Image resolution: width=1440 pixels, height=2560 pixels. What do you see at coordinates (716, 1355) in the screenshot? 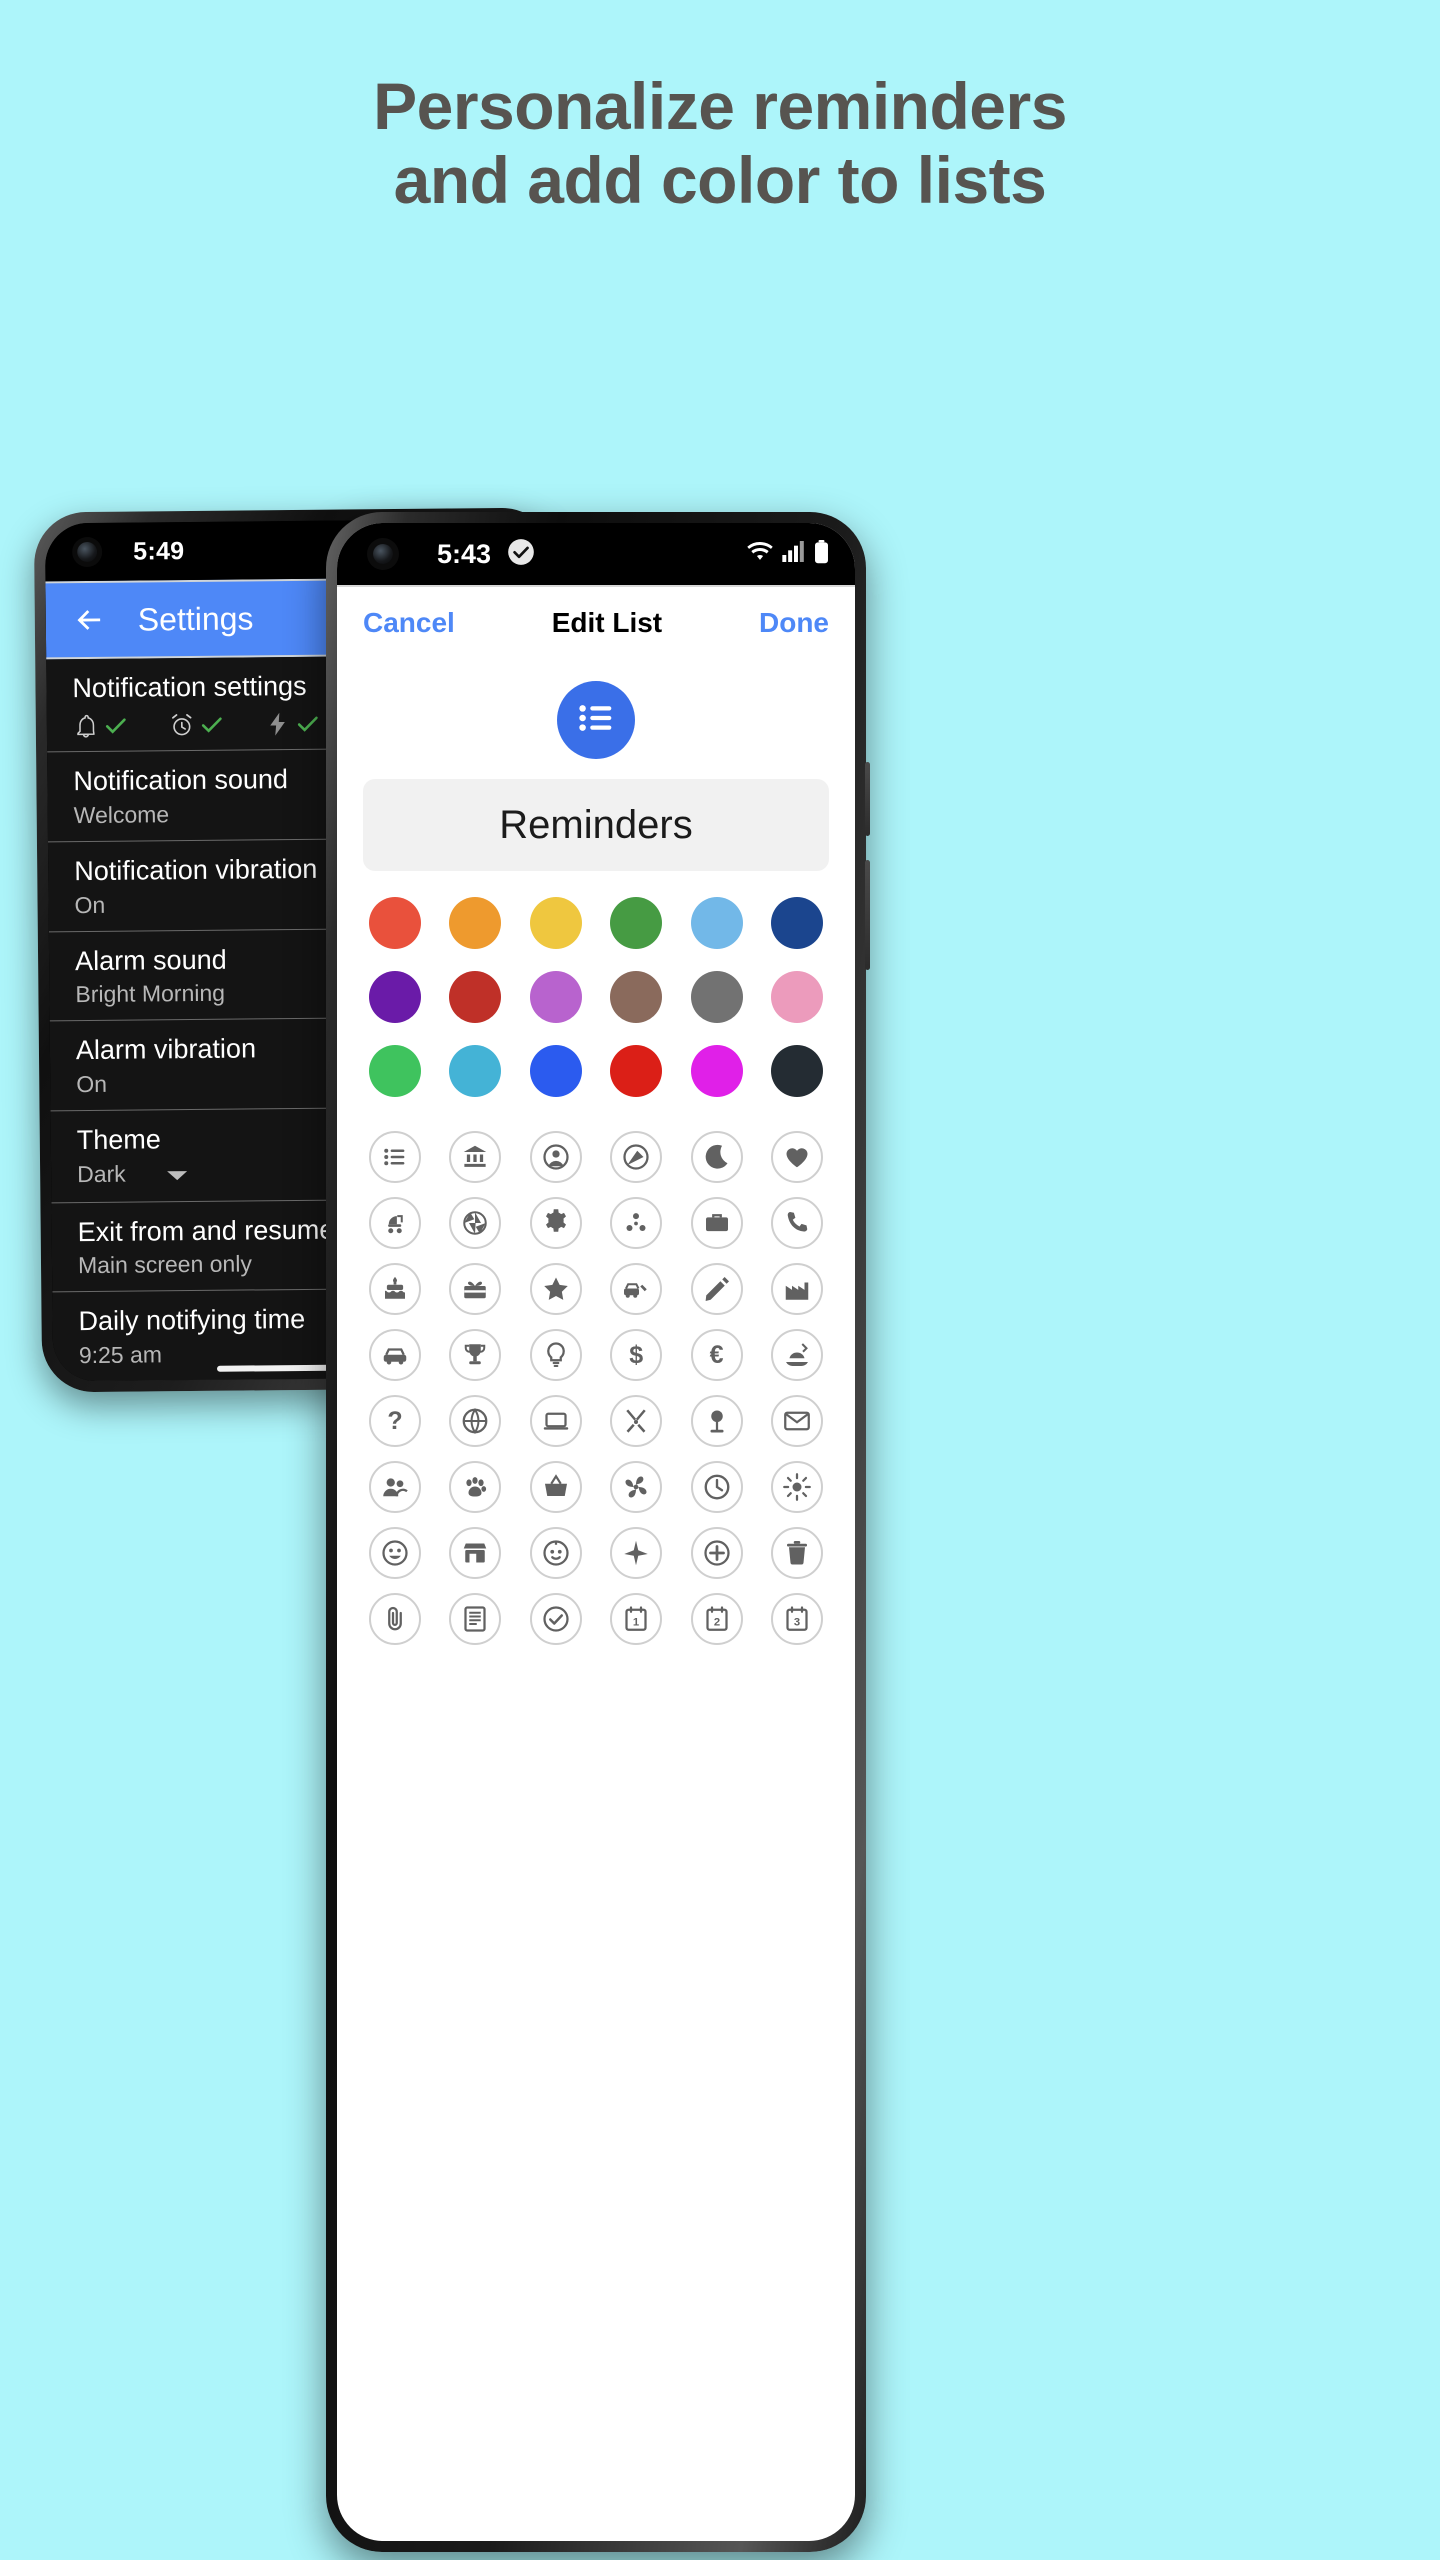
I see `euro-icon: €` at bounding box center [716, 1355].